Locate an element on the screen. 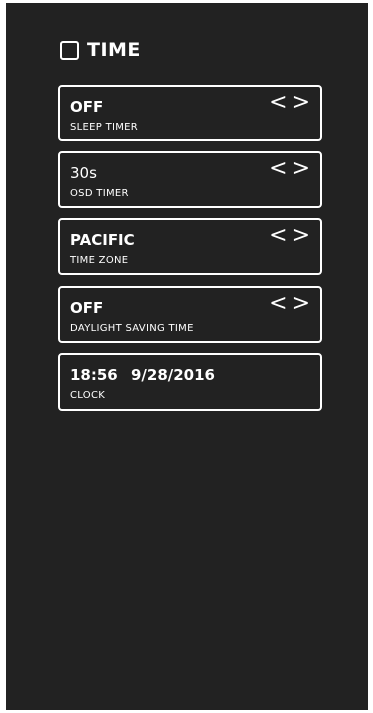  clock-label: CLOCK is located at coordinates (88, 395).